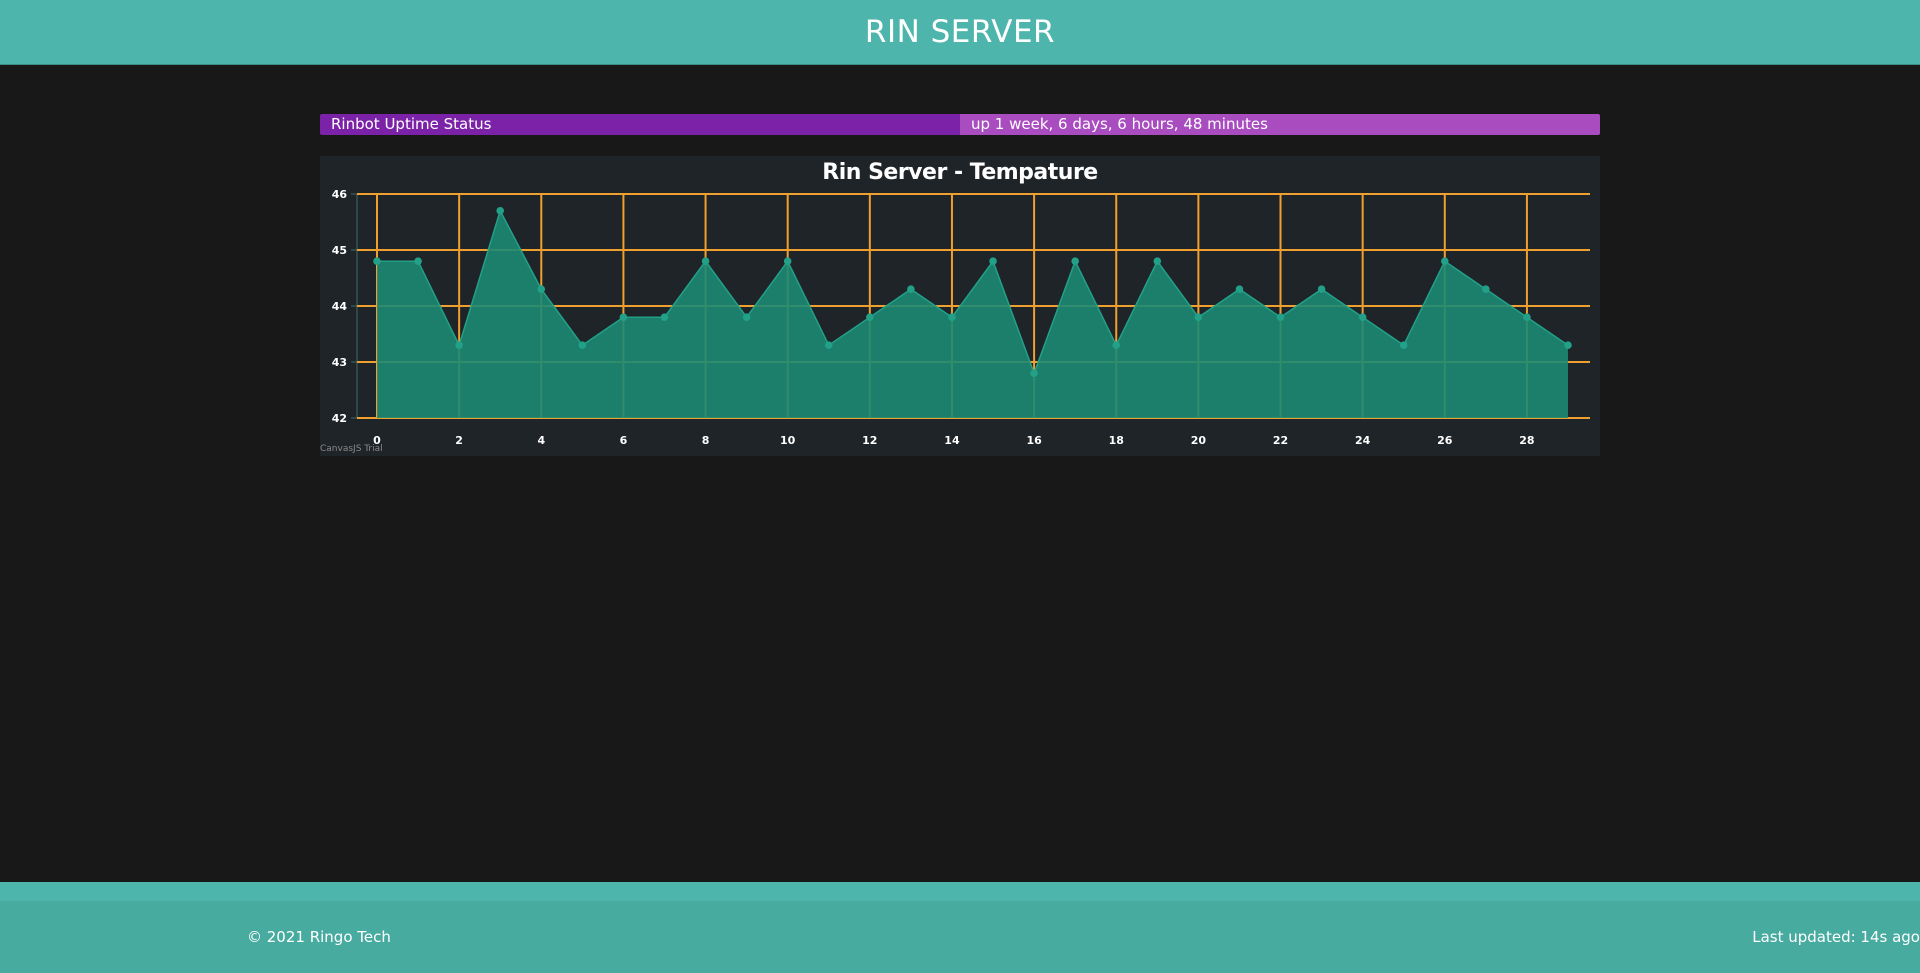  What do you see at coordinates (640, 124) in the screenshot?
I see `uptime-status-label: Rinbot Uptime Status` at bounding box center [640, 124].